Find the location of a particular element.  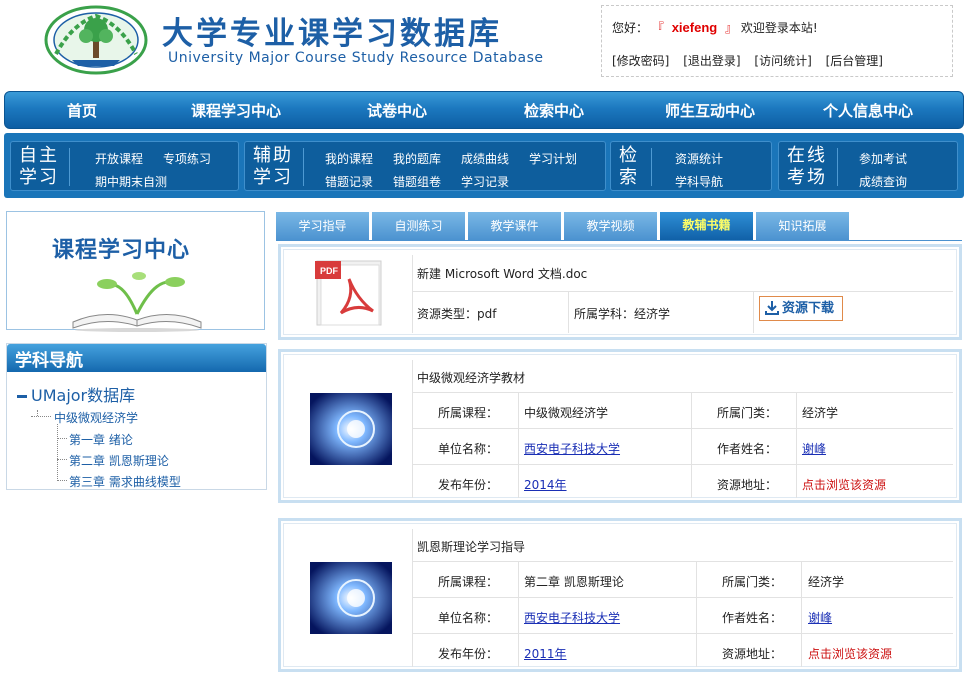

tree-root-label: UMajor数据库 is located at coordinates (83, 395).